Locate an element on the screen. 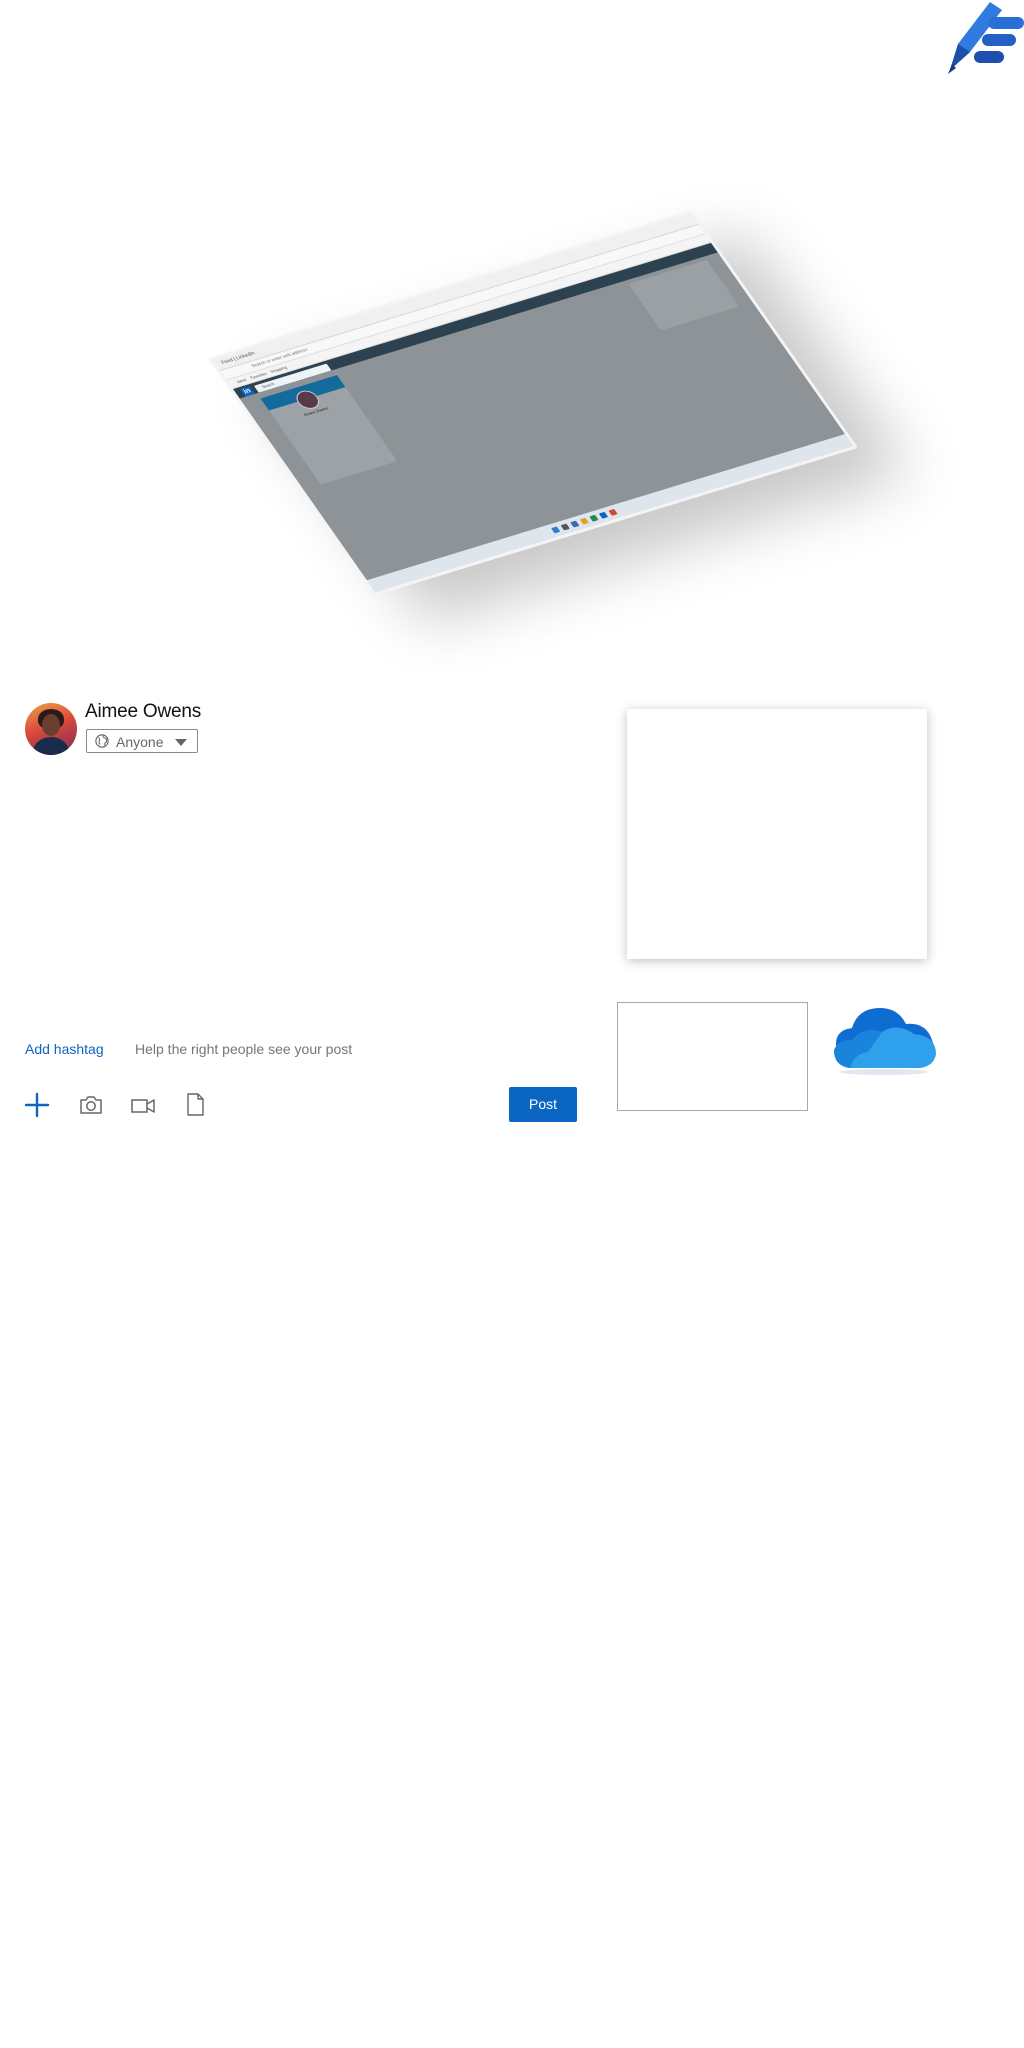 The image size is (1024, 2048). post-button: Post is located at coordinates (543, 1104).